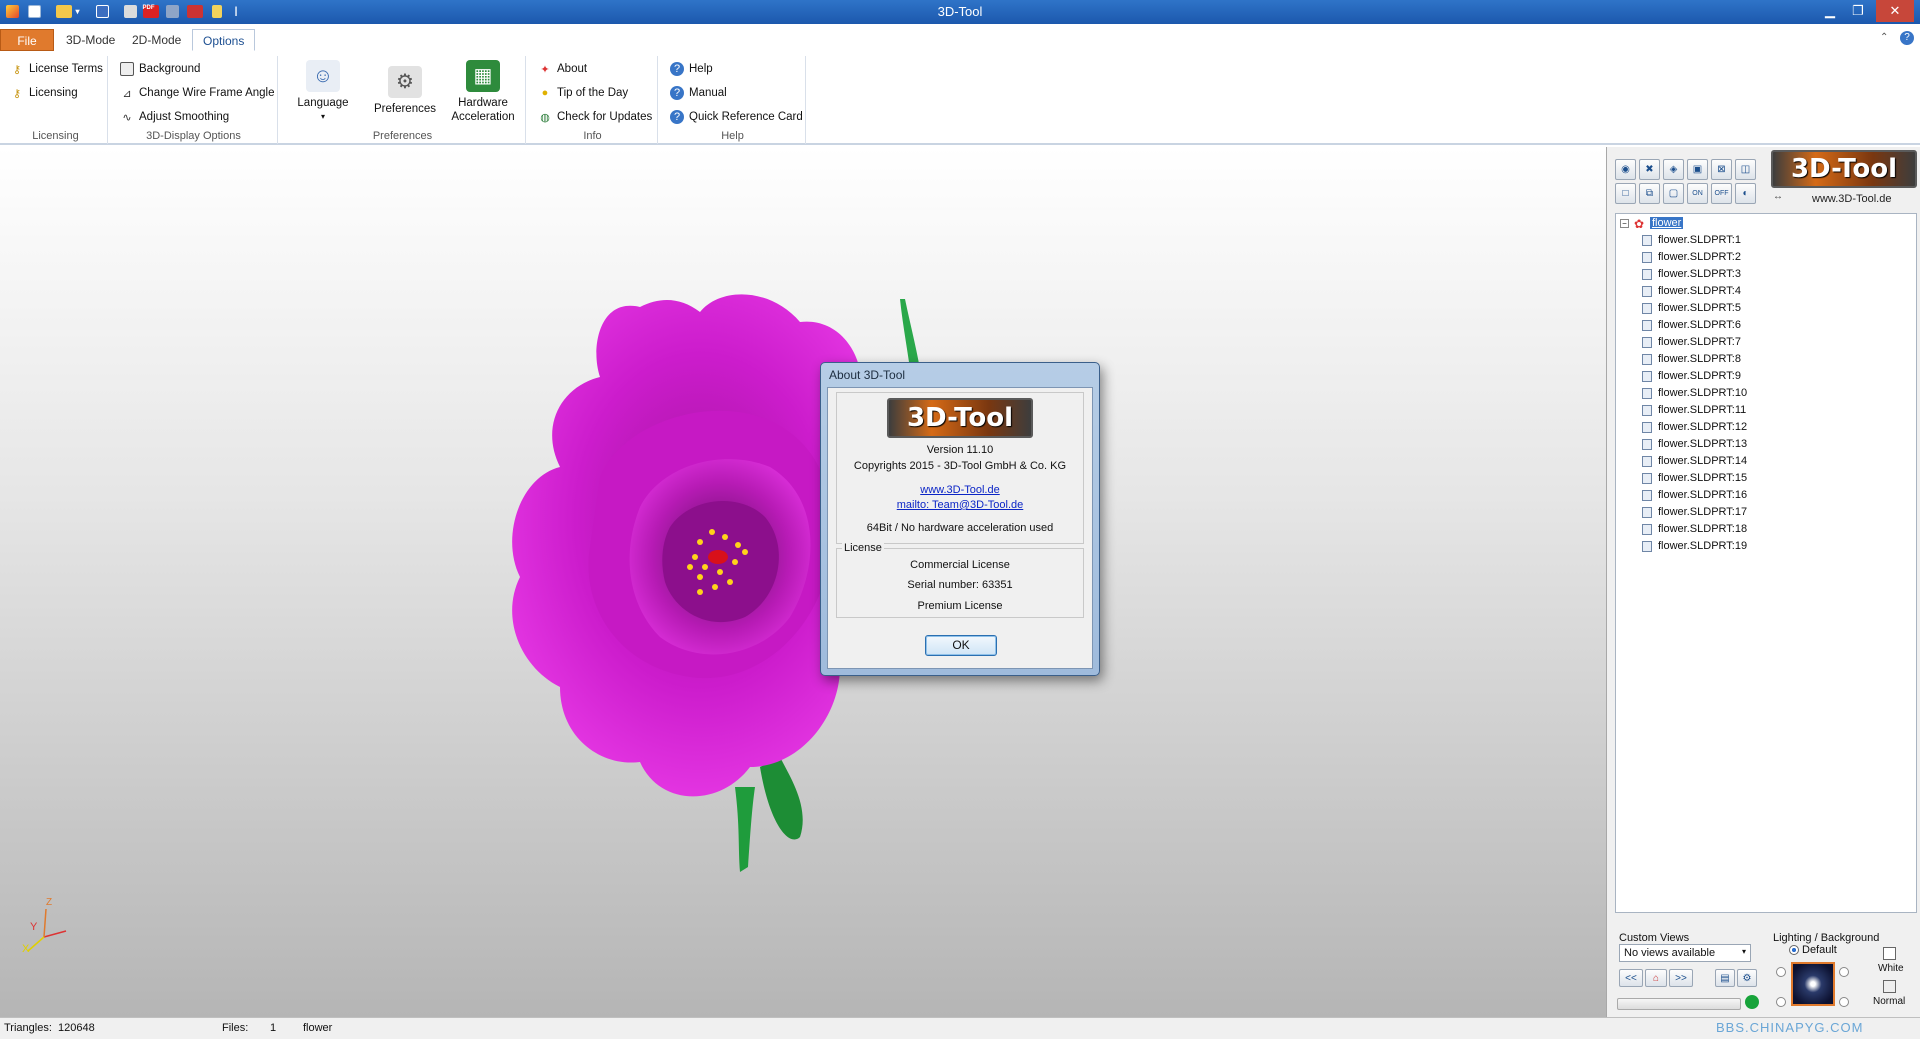 The image size is (1920, 1039). I want to click on manage-views-icon: ⚙, so click(1747, 978).